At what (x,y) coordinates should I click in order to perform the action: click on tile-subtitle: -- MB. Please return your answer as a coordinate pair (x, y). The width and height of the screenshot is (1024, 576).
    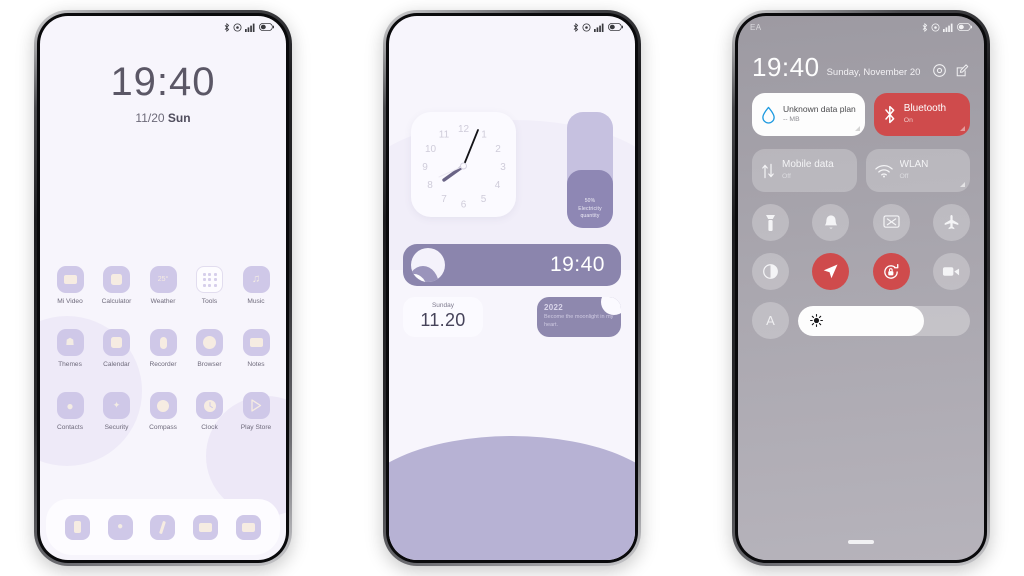
    Looking at the image, I should click on (791, 120).